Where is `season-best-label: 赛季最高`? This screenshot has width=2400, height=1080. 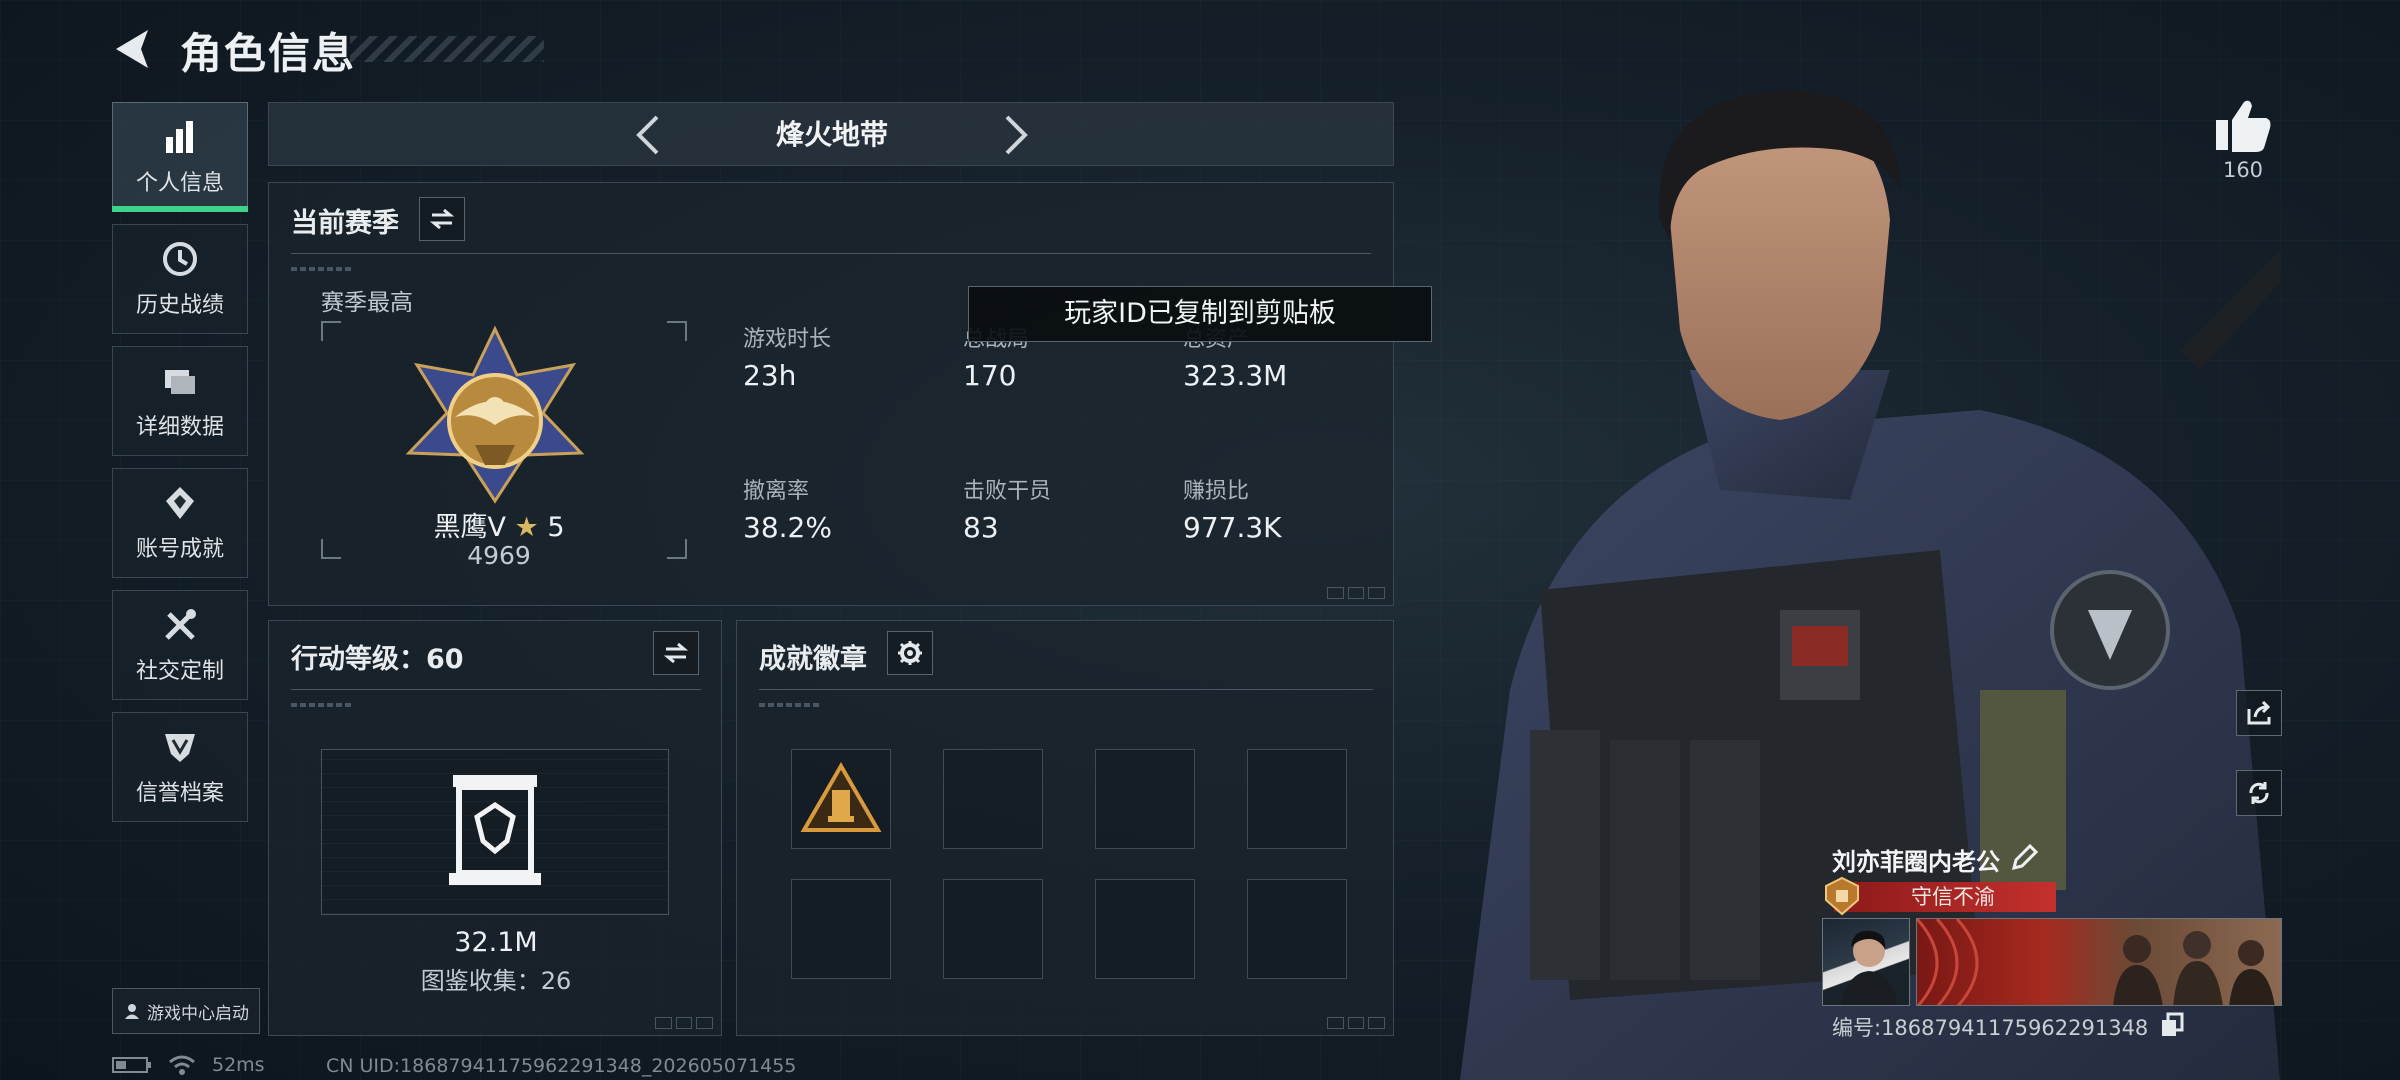
season-best-label: 赛季最高 is located at coordinates (367, 303).